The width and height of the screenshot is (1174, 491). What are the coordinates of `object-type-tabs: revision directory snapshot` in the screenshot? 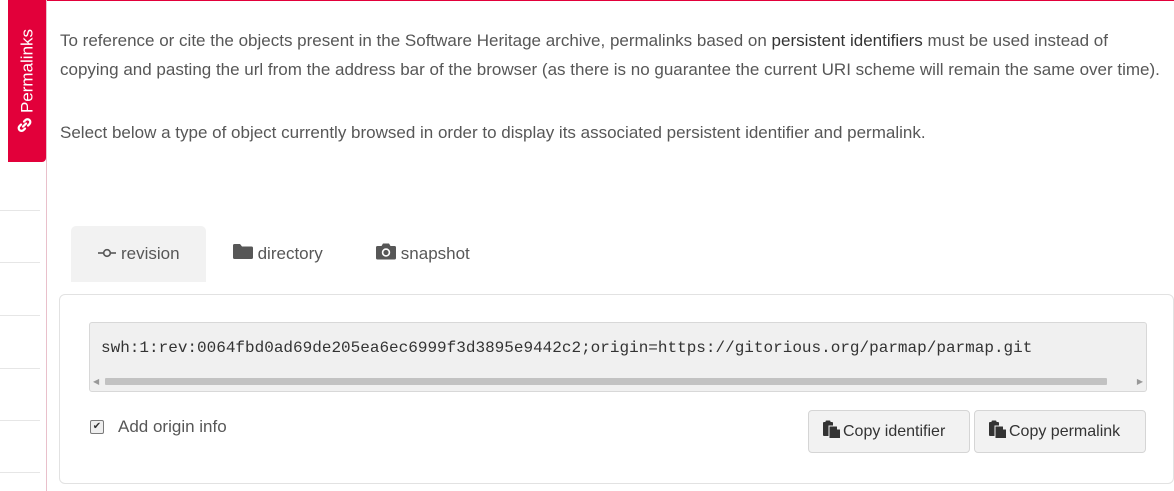 It's located at (283, 254).